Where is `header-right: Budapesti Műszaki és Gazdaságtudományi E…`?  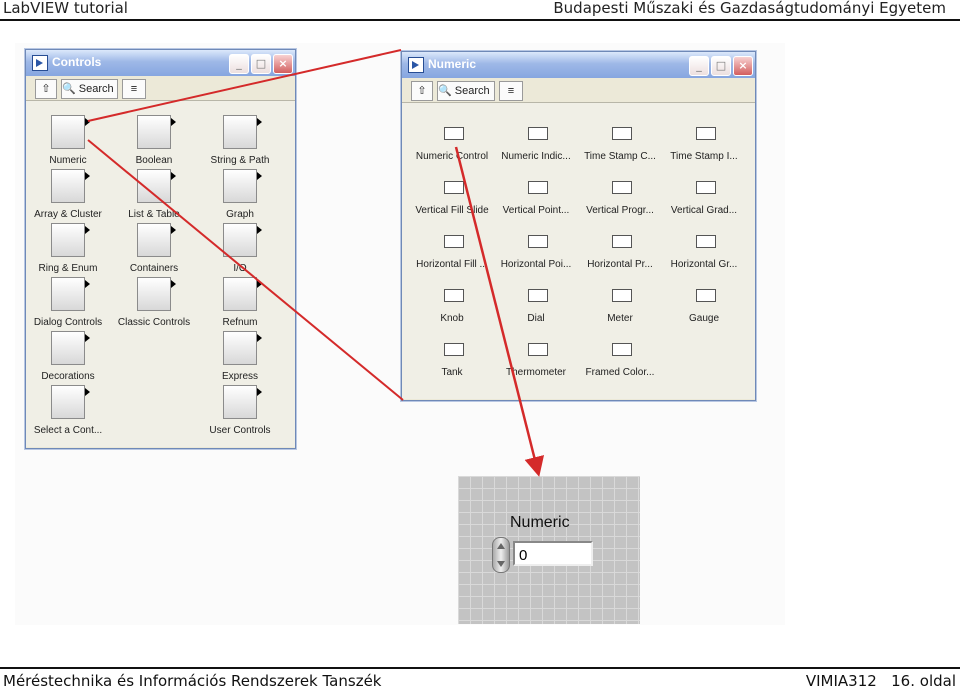
header-right: Budapesti Műszaki és Gazdaságtudományi E… is located at coordinates (749, 8).